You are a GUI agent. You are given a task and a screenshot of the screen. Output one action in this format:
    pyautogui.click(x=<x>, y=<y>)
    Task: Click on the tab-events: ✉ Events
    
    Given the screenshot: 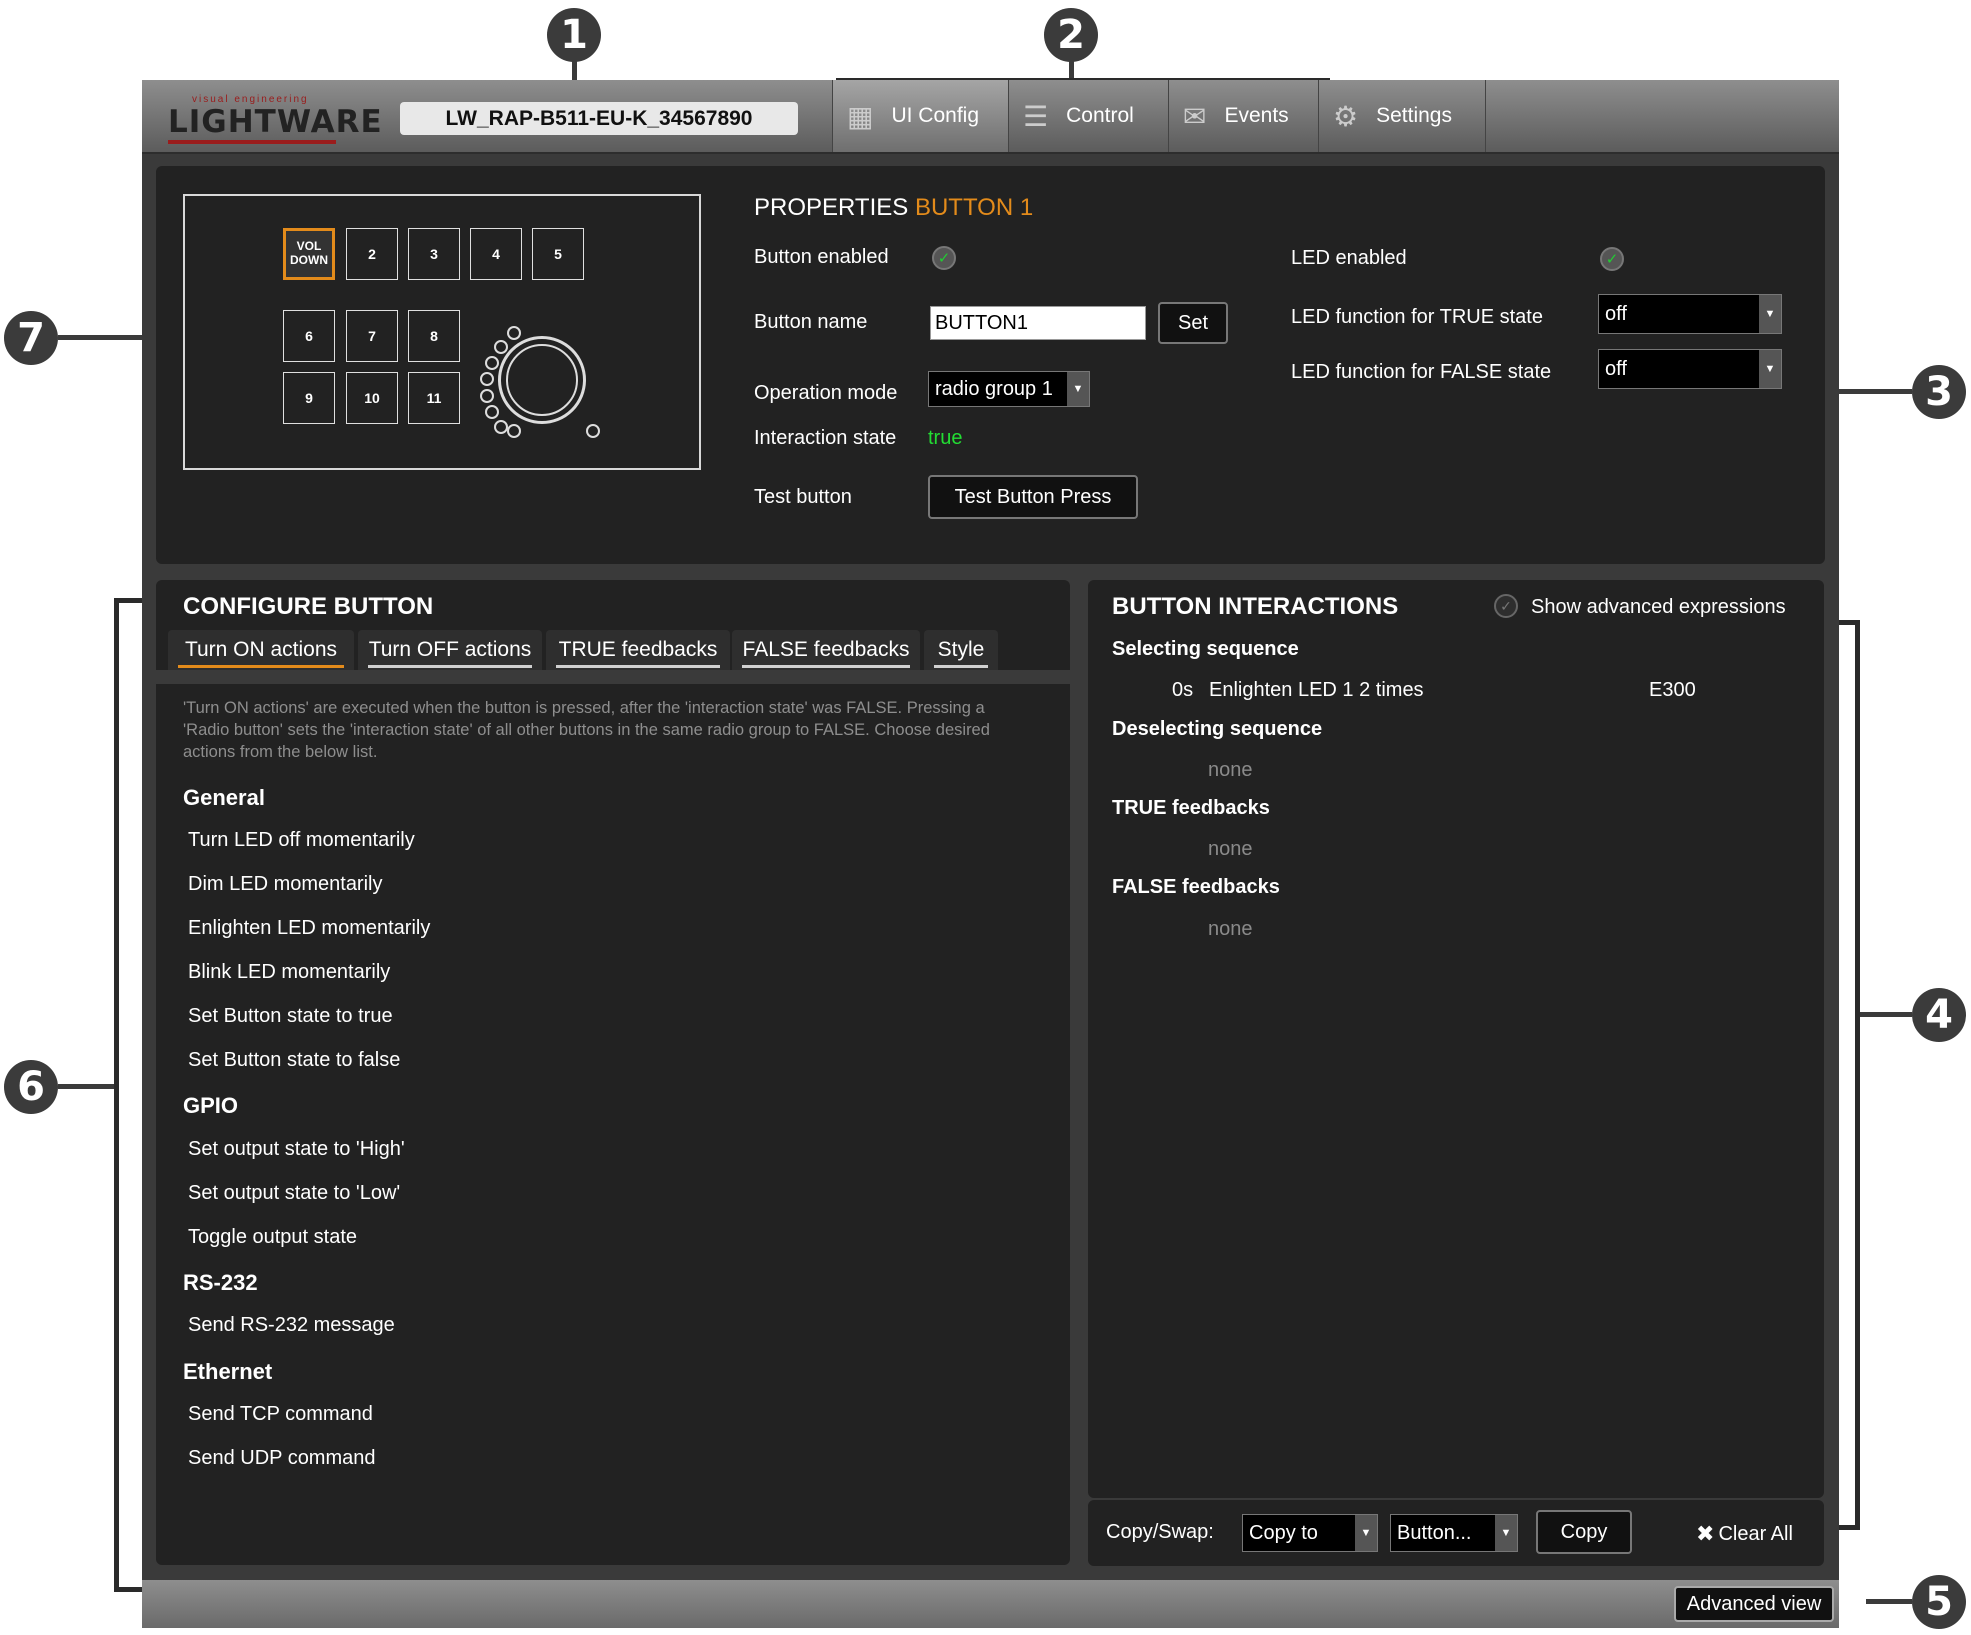 What is the action you would take?
    pyautogui.click(x=1243, y=116)
    